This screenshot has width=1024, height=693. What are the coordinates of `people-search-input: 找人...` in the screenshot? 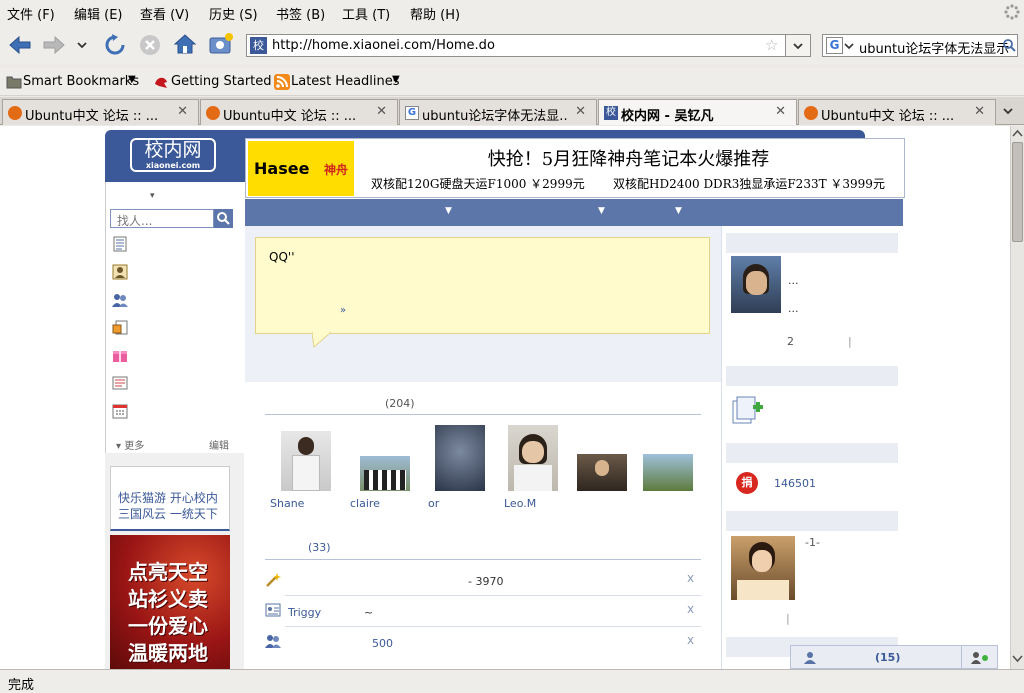 It's located at (162, 218).